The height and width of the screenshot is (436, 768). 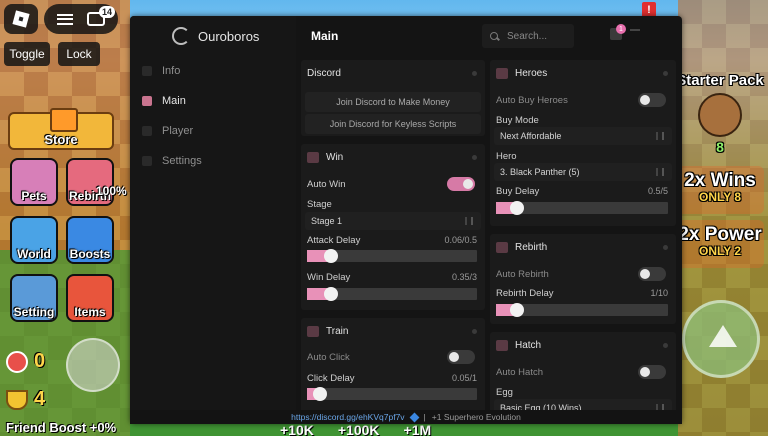 What do you see at coordinates (393, 371) in the screenshot?
I see `train-card: Train Auto Click Click Delay 0.05/1` at bounding box center [393, 371].